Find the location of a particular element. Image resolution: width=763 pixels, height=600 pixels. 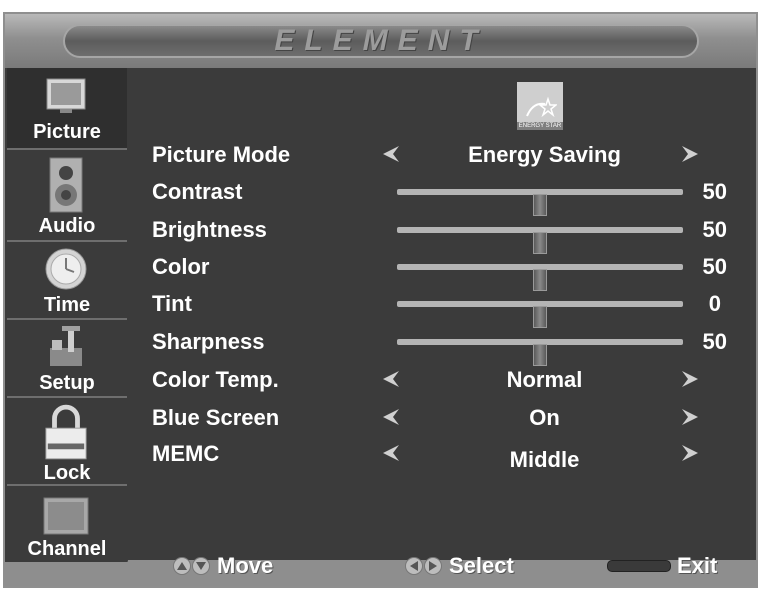

lock-icon is located at coordinates (66, 432).